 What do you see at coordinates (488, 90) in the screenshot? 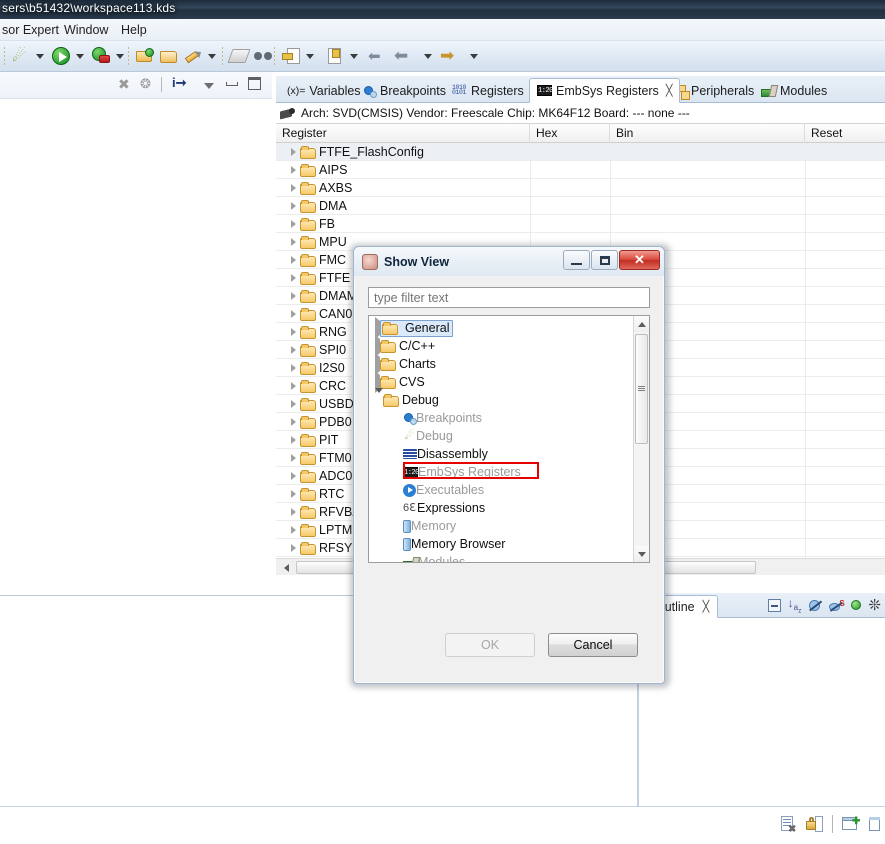
I see `tab-registers: 1010 0101 Registers` at bounding box center [488, 90].